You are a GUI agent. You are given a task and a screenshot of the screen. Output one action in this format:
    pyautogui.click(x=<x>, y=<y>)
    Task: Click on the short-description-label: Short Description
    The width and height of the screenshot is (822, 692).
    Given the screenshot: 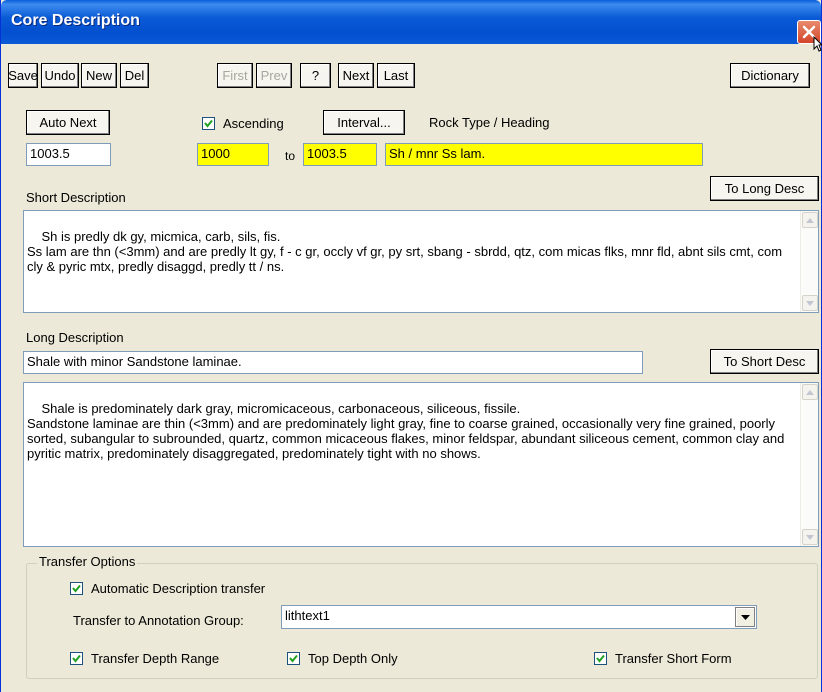 What is the action you would take?
    pyautogui.click(x=76, y=197)
    